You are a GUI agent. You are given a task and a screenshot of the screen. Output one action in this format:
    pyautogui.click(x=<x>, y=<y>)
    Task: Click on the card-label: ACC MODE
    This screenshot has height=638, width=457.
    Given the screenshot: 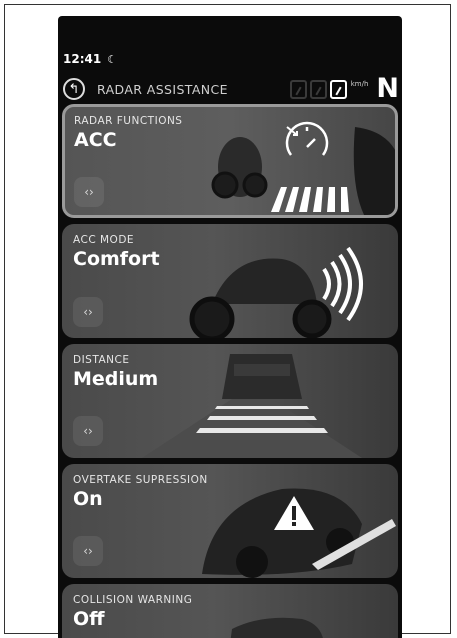 What is the action you would take?
    pyautogui.click(x=104, y=240)
    